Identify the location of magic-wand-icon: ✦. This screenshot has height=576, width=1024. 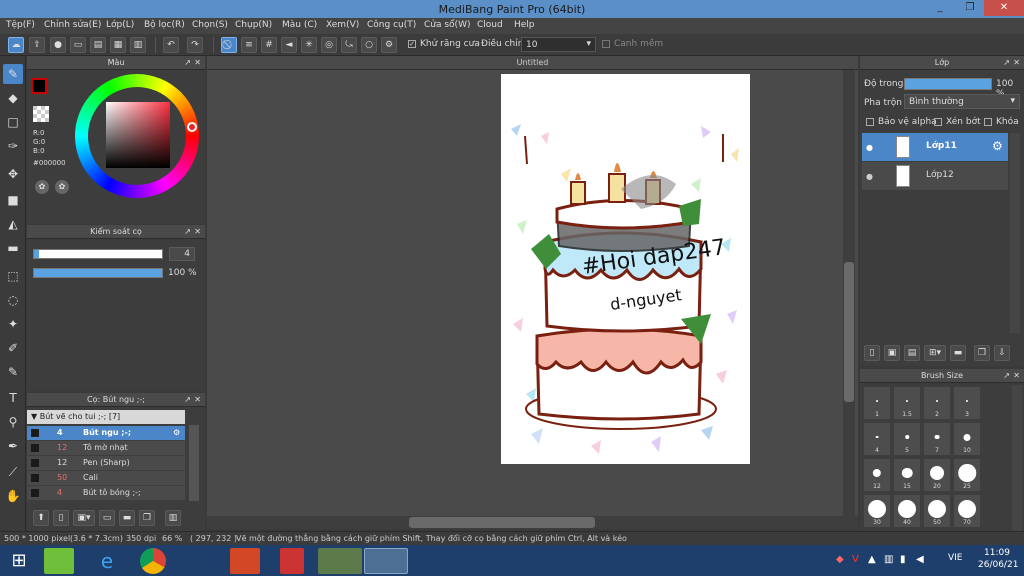
(13, 324).